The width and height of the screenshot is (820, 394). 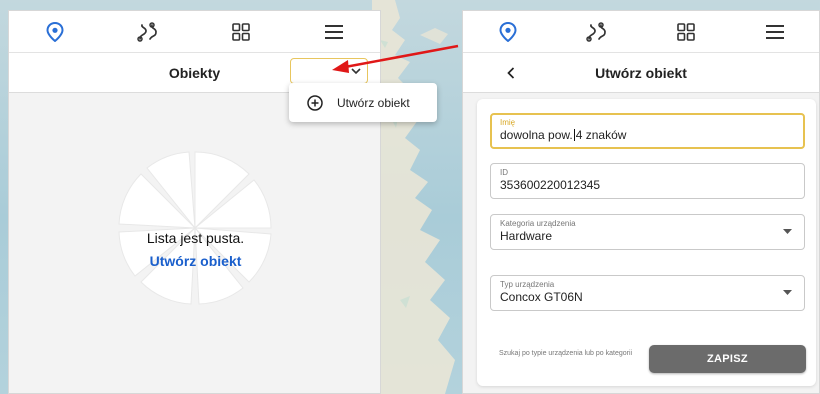 I want to click on menu-item-label: Utwórz obiekt, so click(x=373, y=102).